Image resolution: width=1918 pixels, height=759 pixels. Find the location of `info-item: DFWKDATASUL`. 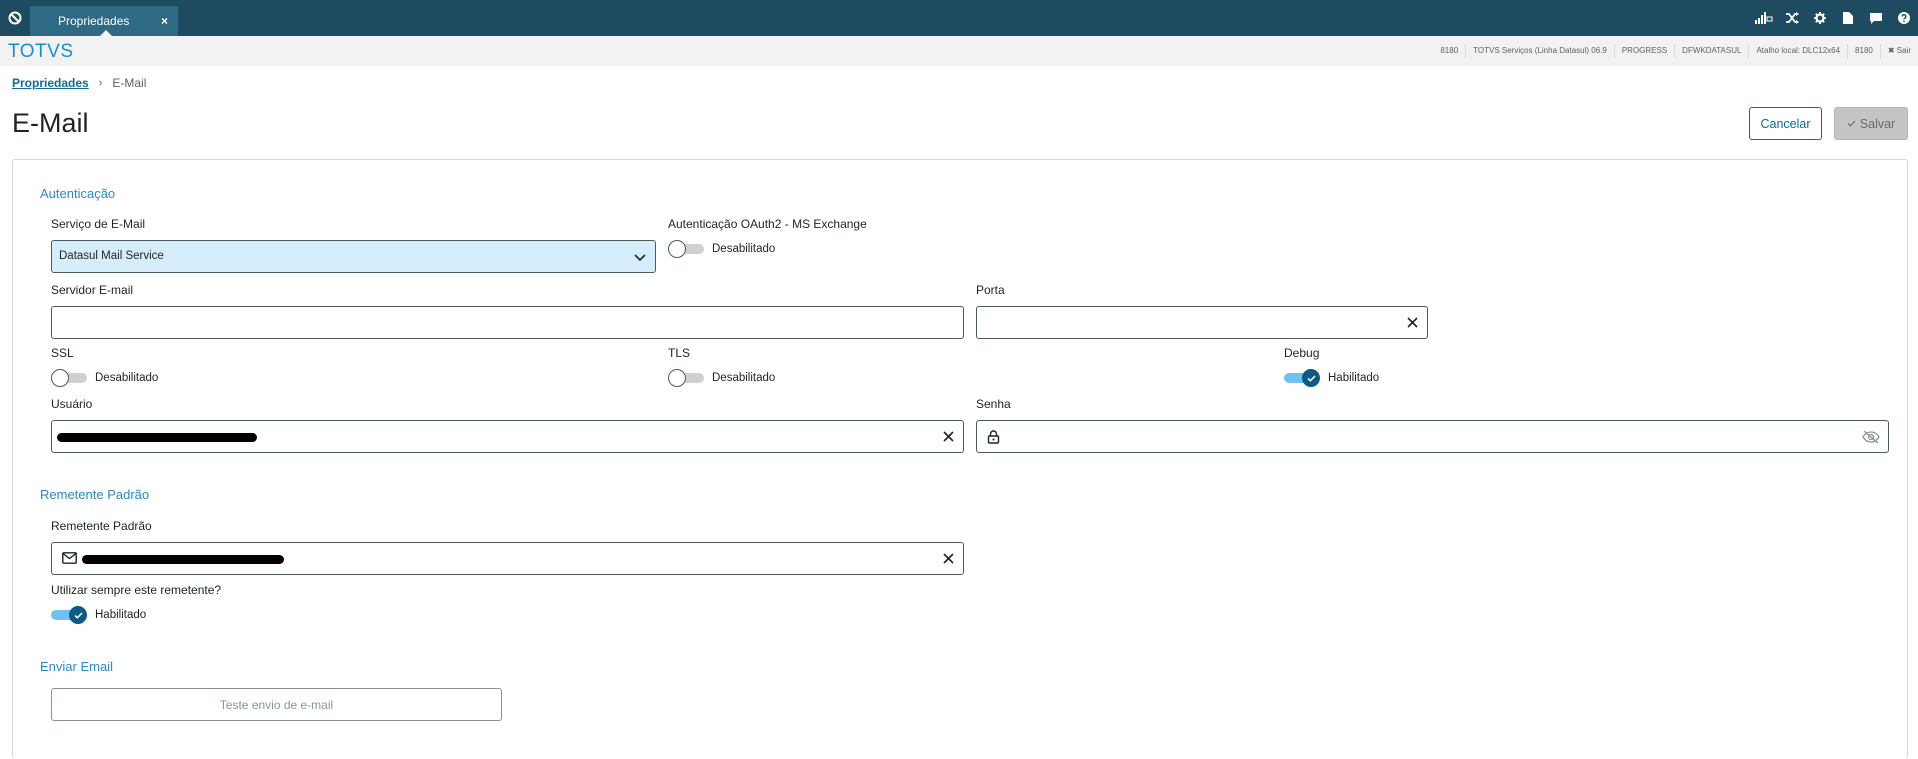

info-item: DFWKDATASUL is located at coordinates (1711, 51).